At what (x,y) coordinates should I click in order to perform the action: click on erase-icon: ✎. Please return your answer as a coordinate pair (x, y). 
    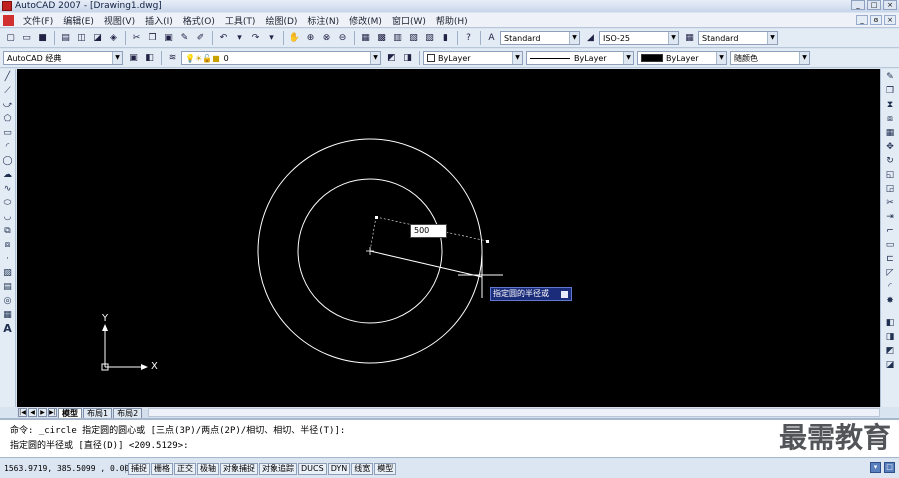
    Looking at the image, I should click on (890, 76).